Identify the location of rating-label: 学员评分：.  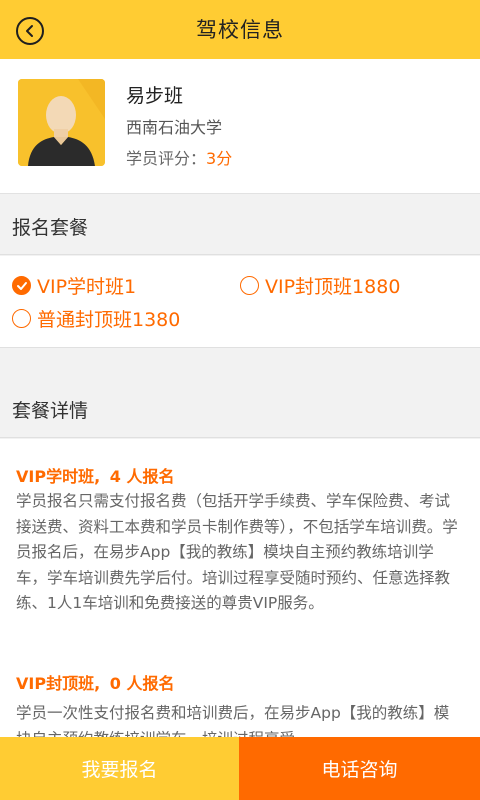
(166, 158).